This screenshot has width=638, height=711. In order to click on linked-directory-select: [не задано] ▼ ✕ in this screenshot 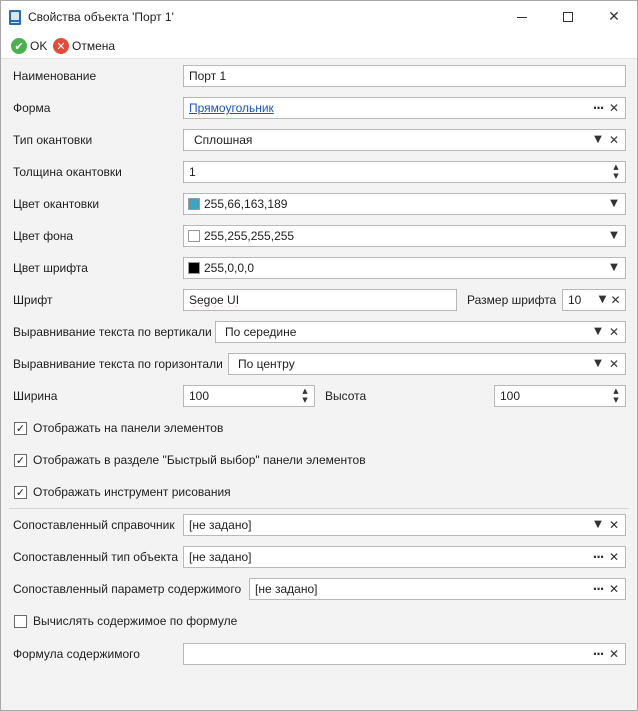, I will do `click(404, 525)`.